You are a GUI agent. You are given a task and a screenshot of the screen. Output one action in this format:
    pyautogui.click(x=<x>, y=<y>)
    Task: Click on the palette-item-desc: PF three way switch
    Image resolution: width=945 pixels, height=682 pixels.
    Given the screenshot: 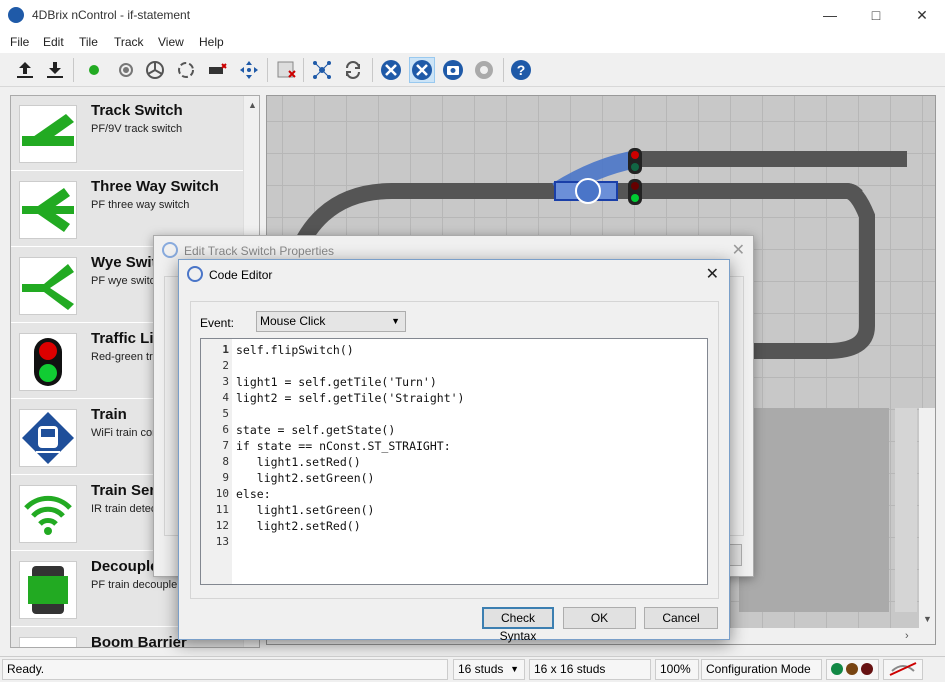 What is the action you would take?
    pyautogui.click(x=140, y=205)
    